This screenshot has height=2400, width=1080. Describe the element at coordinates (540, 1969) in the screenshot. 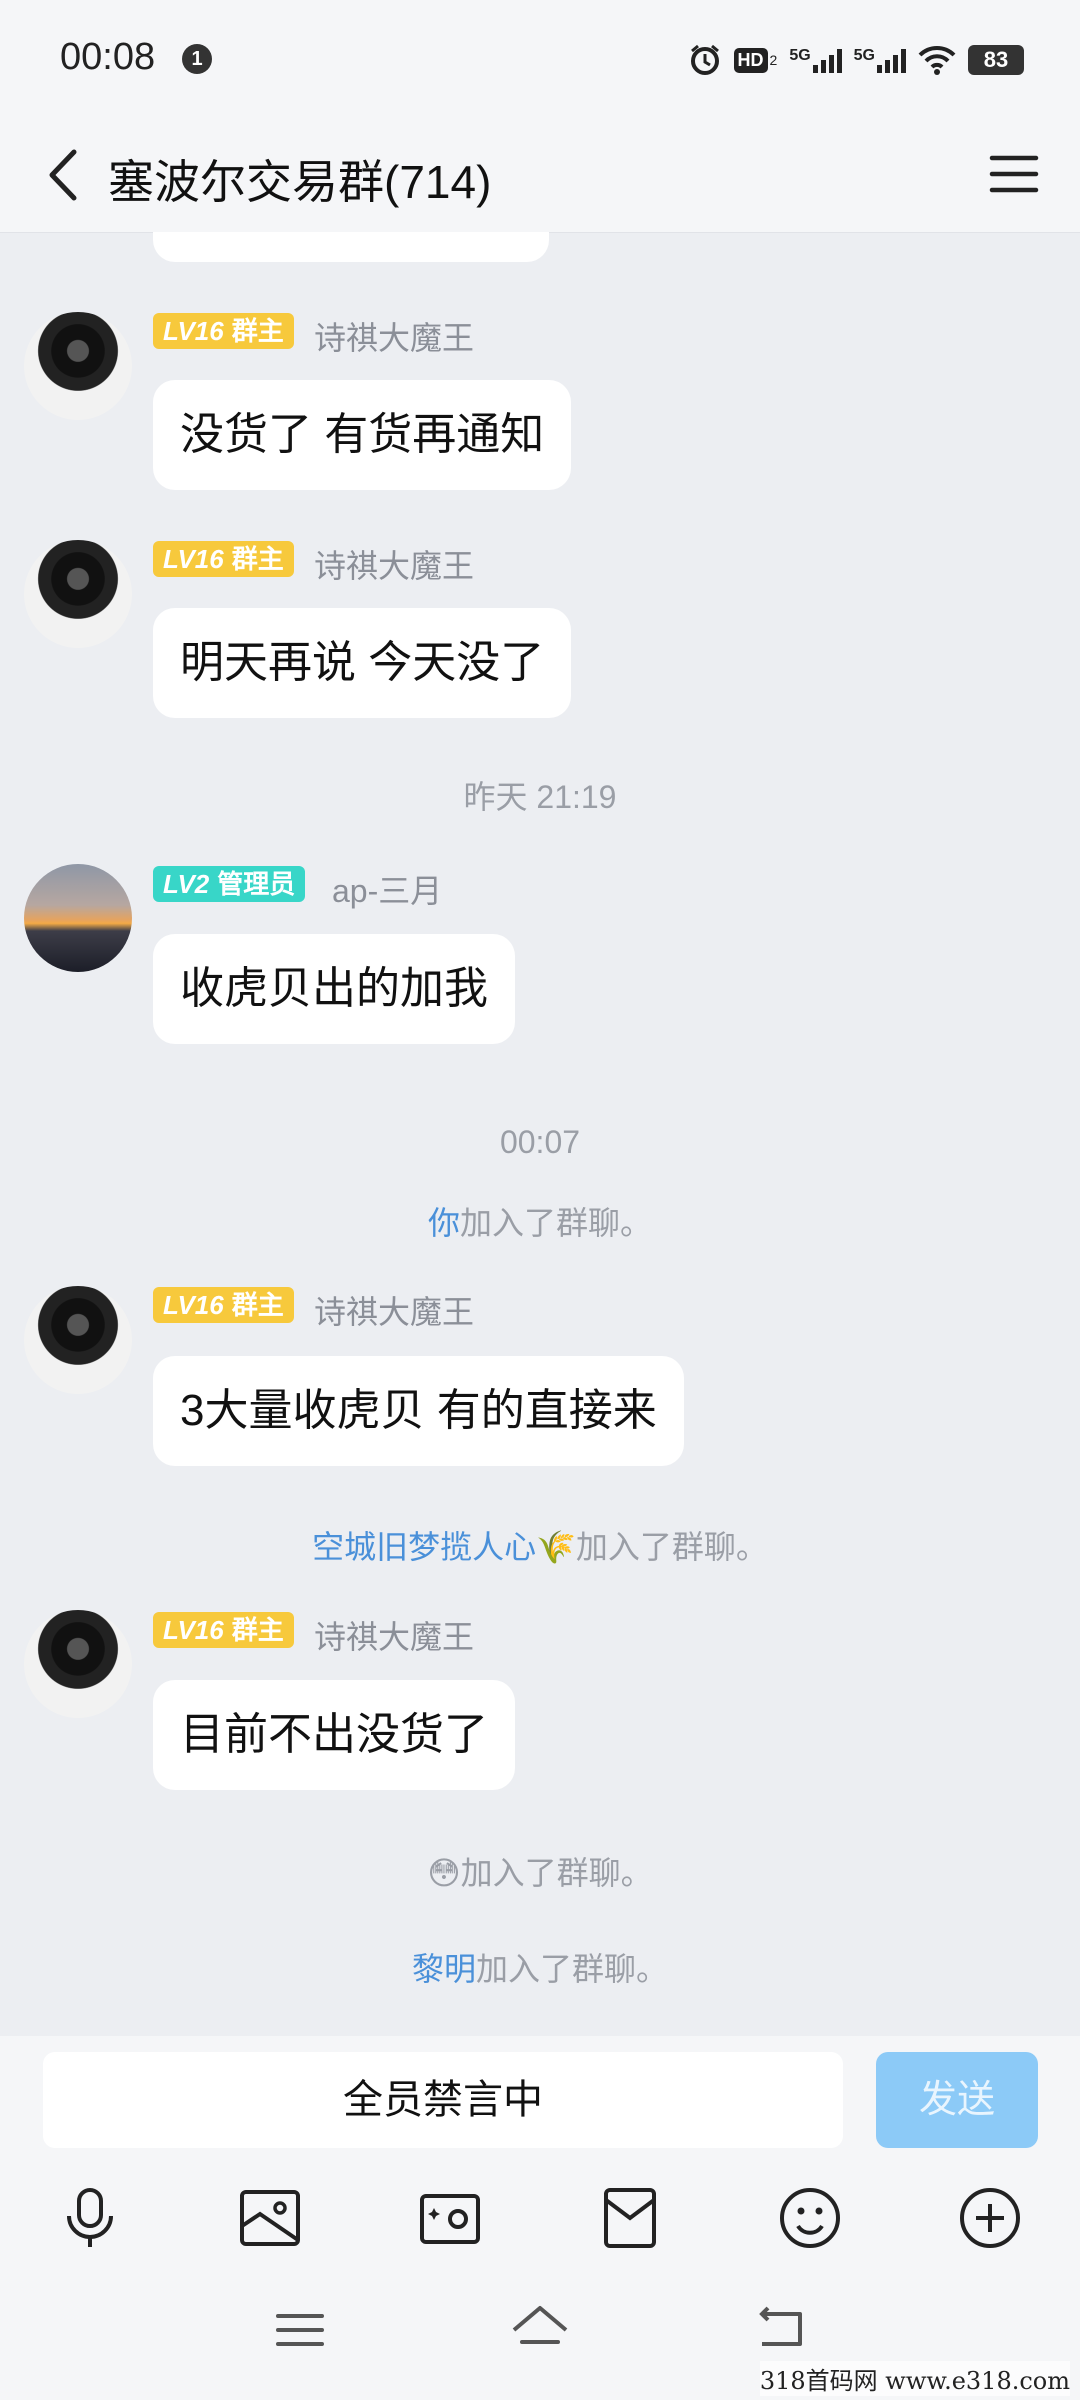

I see `system-join-notice: 黎明加入了群聊。` at that location.